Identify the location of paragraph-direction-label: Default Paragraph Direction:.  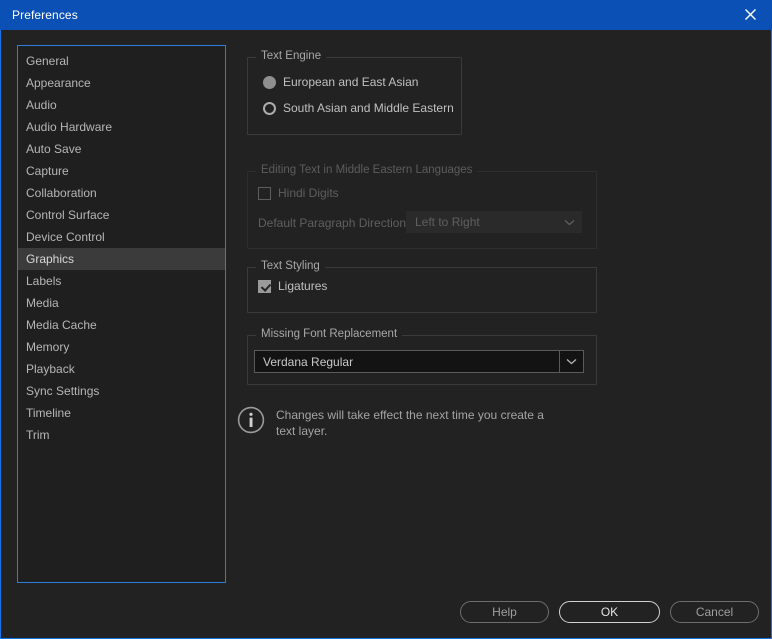
(334, 223).